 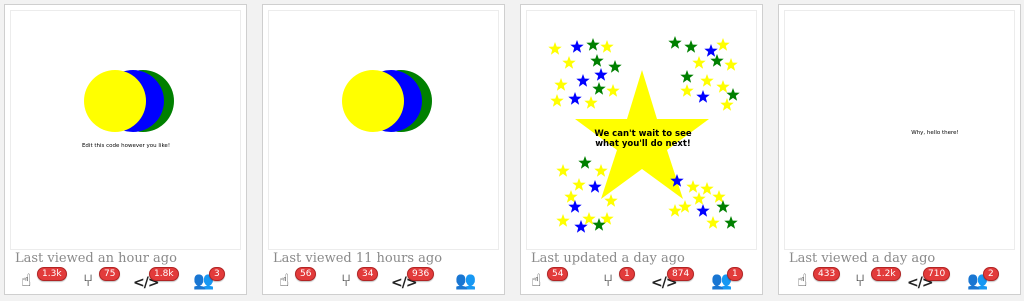 What do you see at coordinates (52, 274) in the screenshot?
I see `likes-count-badge: 1.3k` at bounding box center [52, 274].